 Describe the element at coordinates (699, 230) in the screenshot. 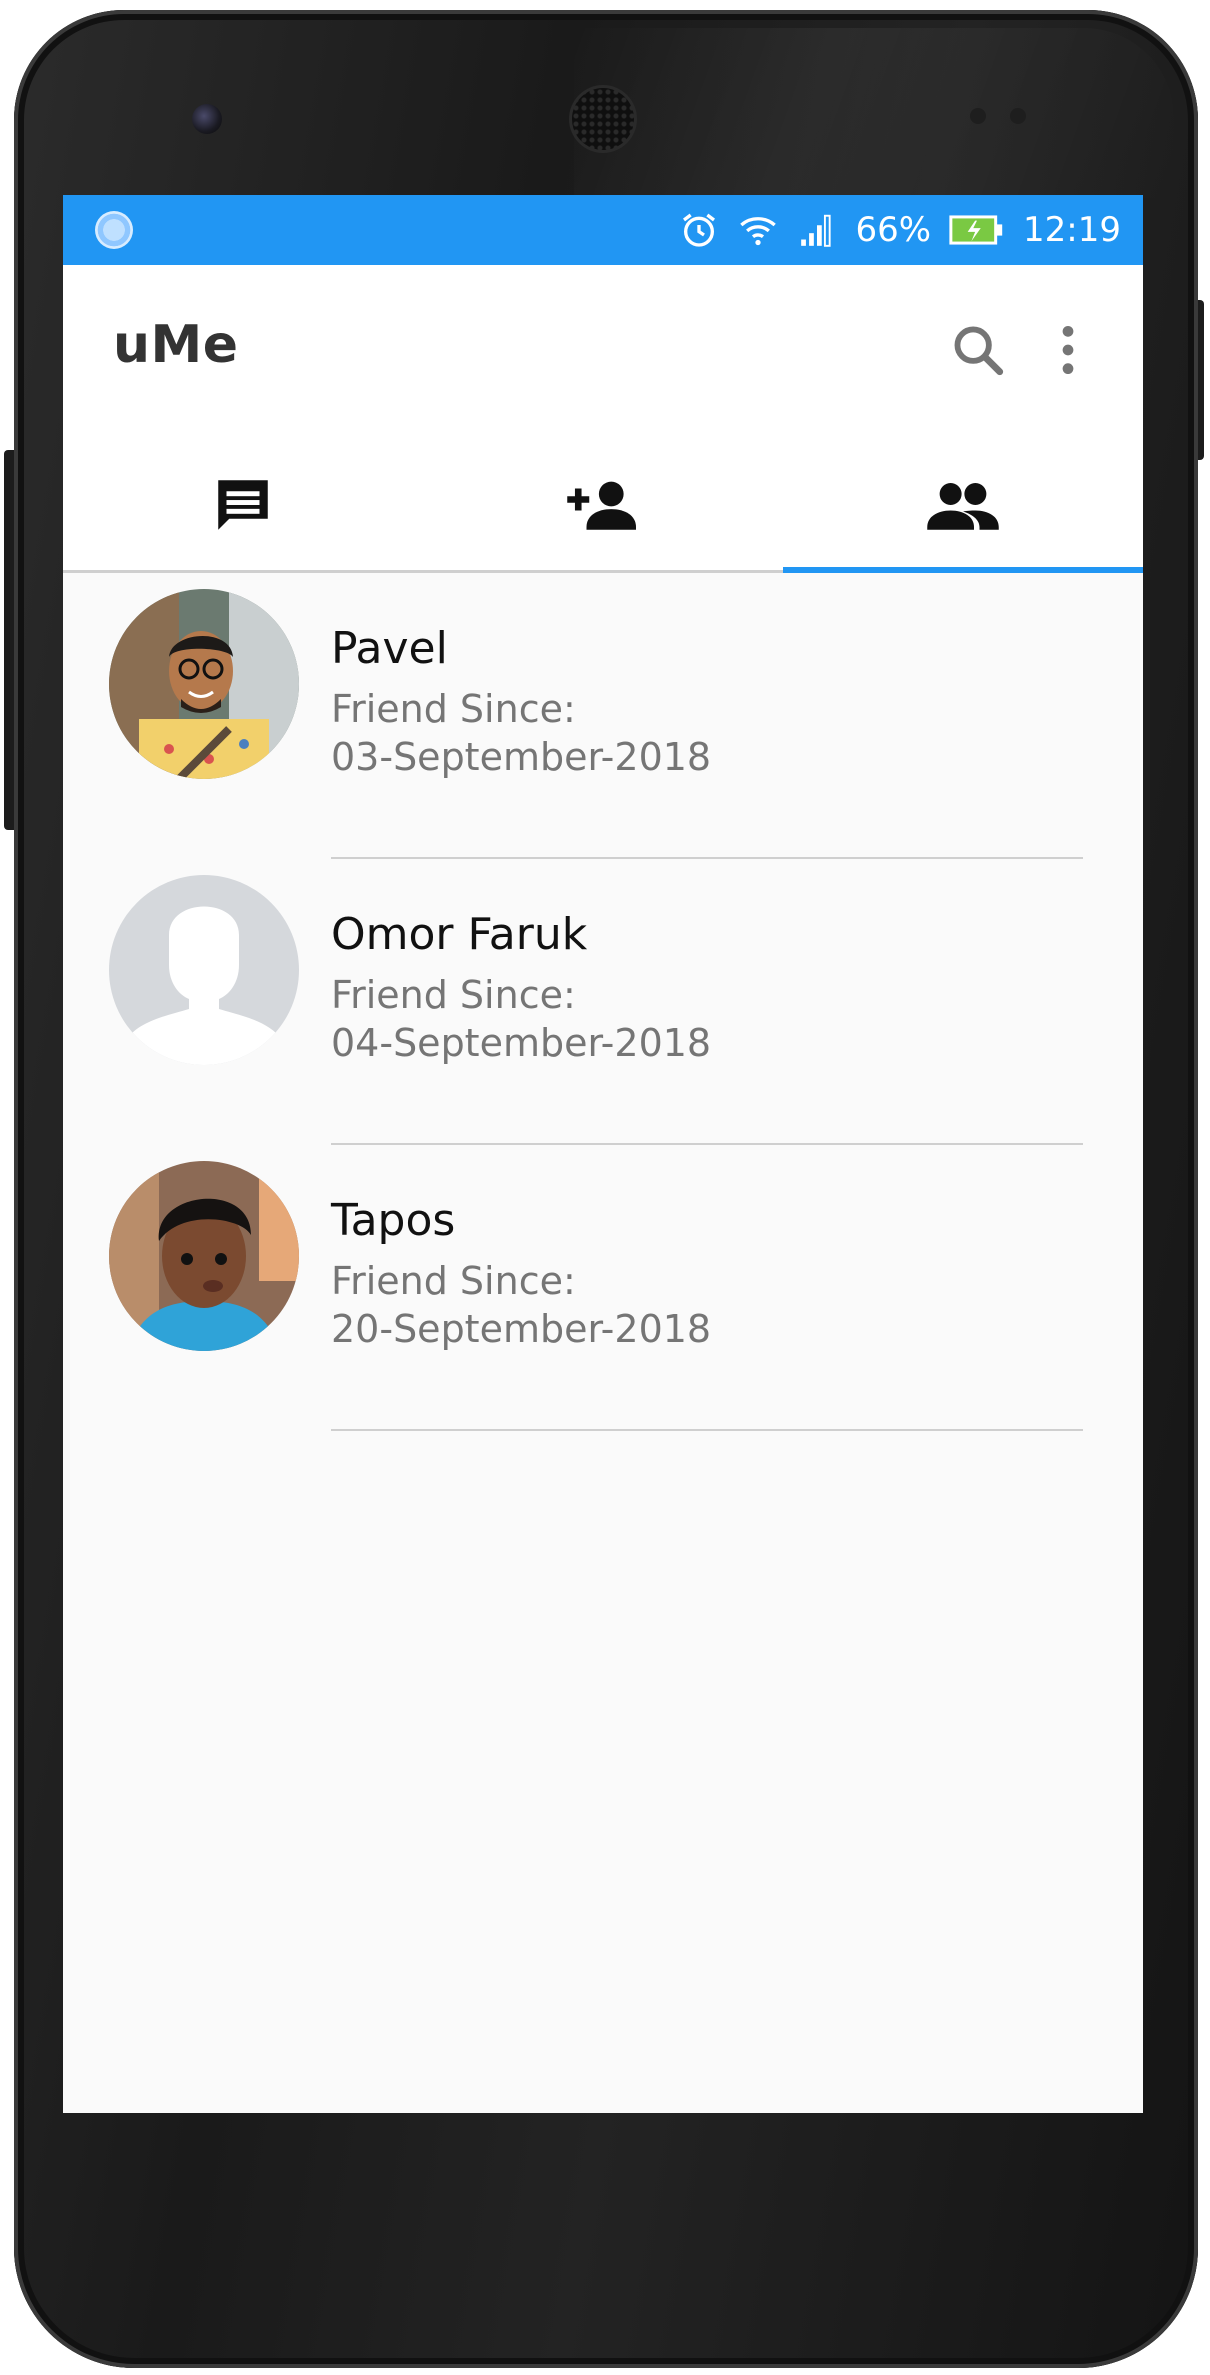

I see `alarm-icon` at that location.